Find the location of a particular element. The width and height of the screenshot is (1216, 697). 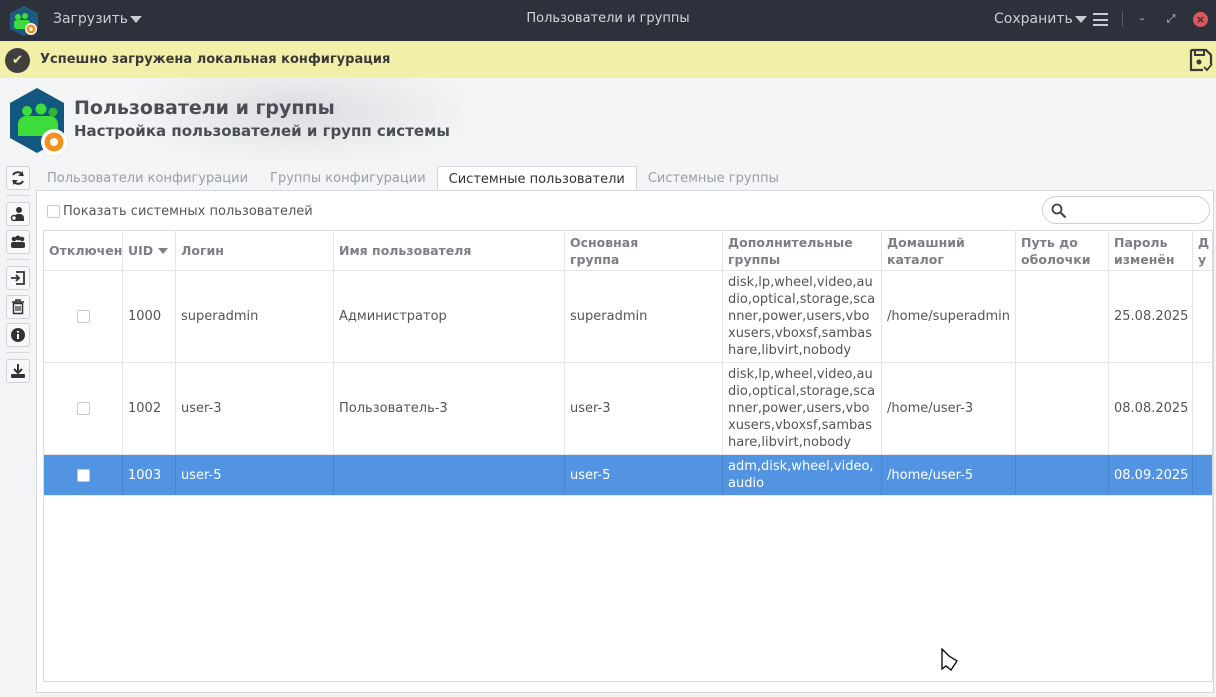

checkbox is located at coordinates (53, 211).